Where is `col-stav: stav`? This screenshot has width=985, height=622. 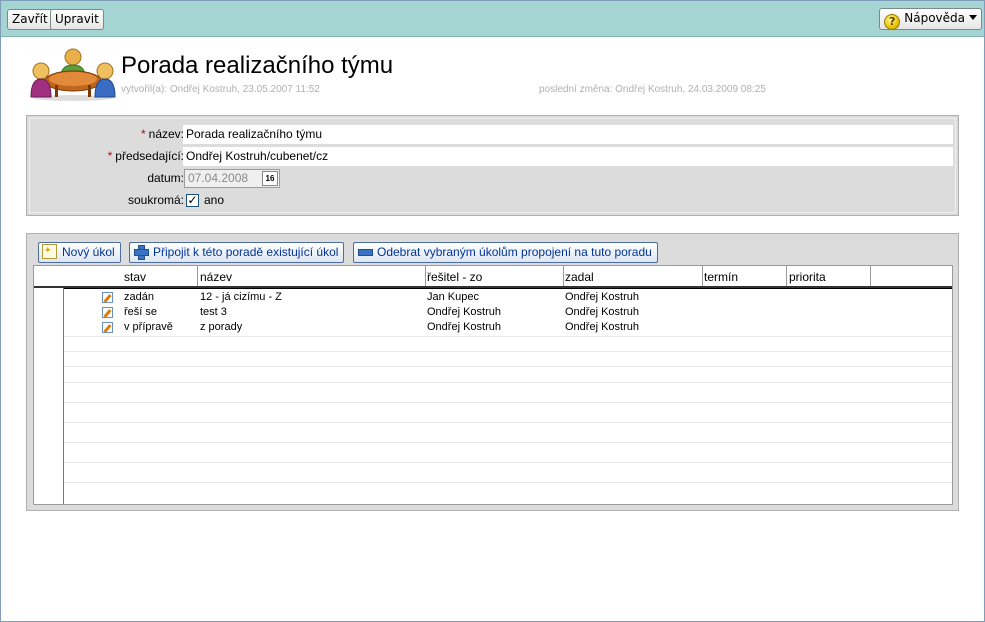 col-stav: stav is located at coordinates (135, 277).